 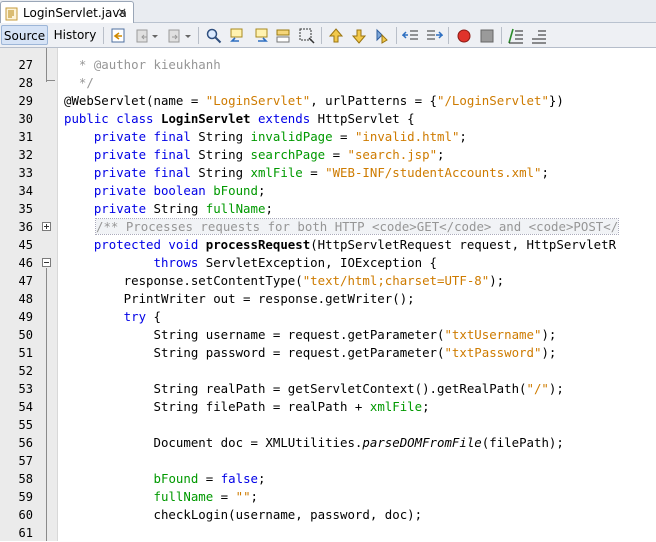 What do you see at coordinates (75, 35) in the screenshot?
I see `history-button: History` at bounding box center [75, 35].